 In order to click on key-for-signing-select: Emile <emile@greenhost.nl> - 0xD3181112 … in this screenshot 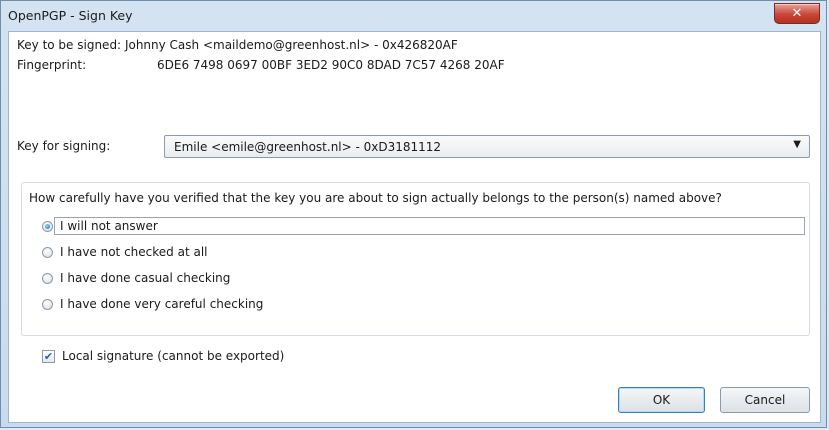, I will do `click(487, 146)`.